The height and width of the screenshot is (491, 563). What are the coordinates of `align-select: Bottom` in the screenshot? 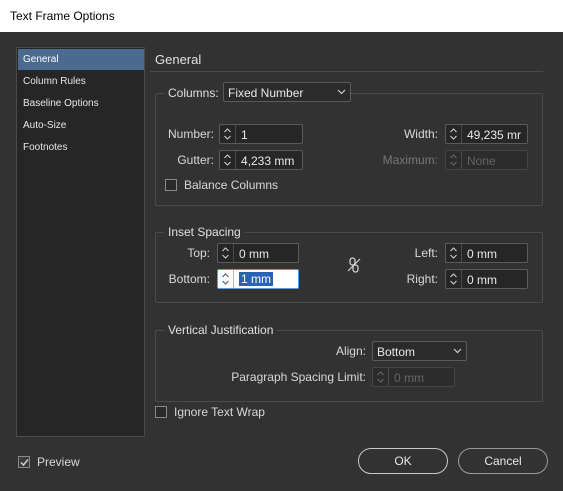 It's located at (419, 351).